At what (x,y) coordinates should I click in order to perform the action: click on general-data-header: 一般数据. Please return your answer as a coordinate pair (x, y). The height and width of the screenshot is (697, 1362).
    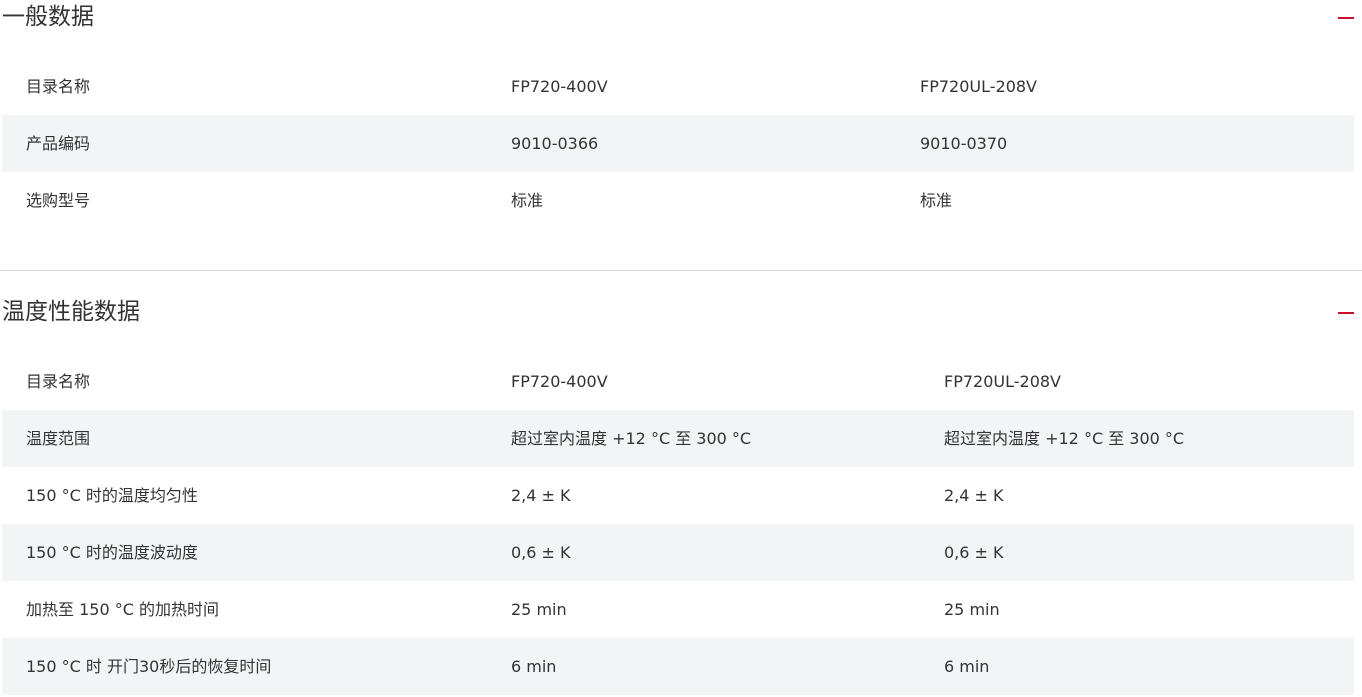
    Looking at the image, I should click on (681, 29).